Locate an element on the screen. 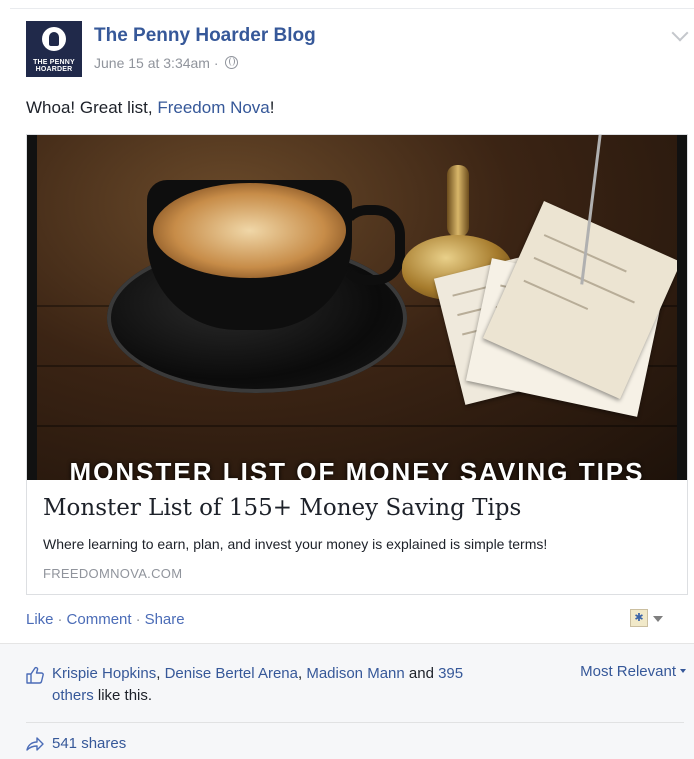 This screenshot has height=759, width=694. shares-count: 541 shares is located at coordinates (89, 743).